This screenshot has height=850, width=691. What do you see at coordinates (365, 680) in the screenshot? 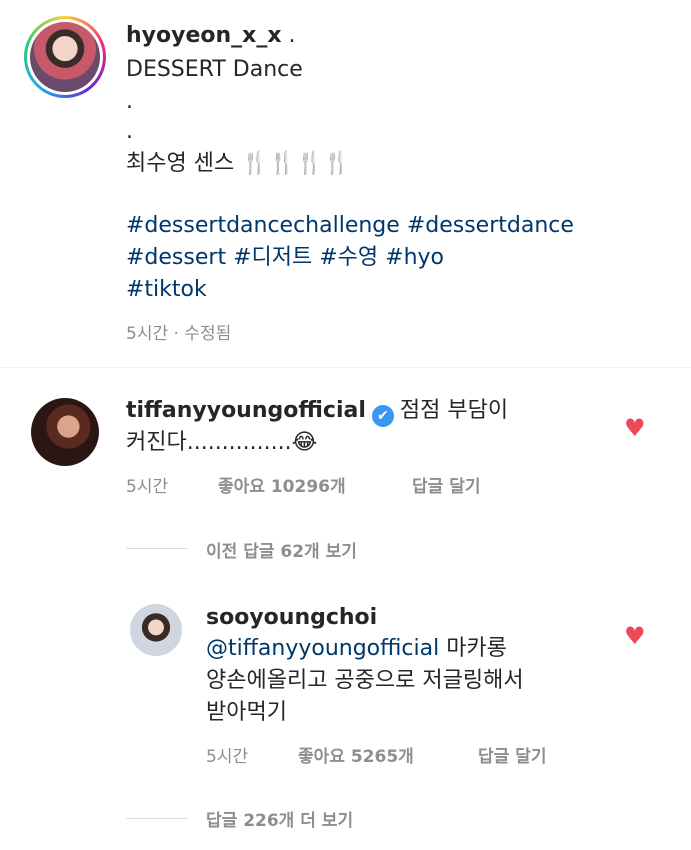
I see `reply-text: 양손에올리고 공중으로 저글링해서` at bounding box center [365, 680].